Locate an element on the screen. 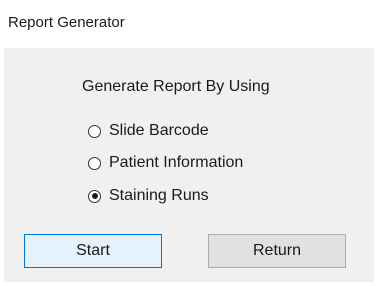  radio-label: Patient Information is located at coordinates (176, 163).